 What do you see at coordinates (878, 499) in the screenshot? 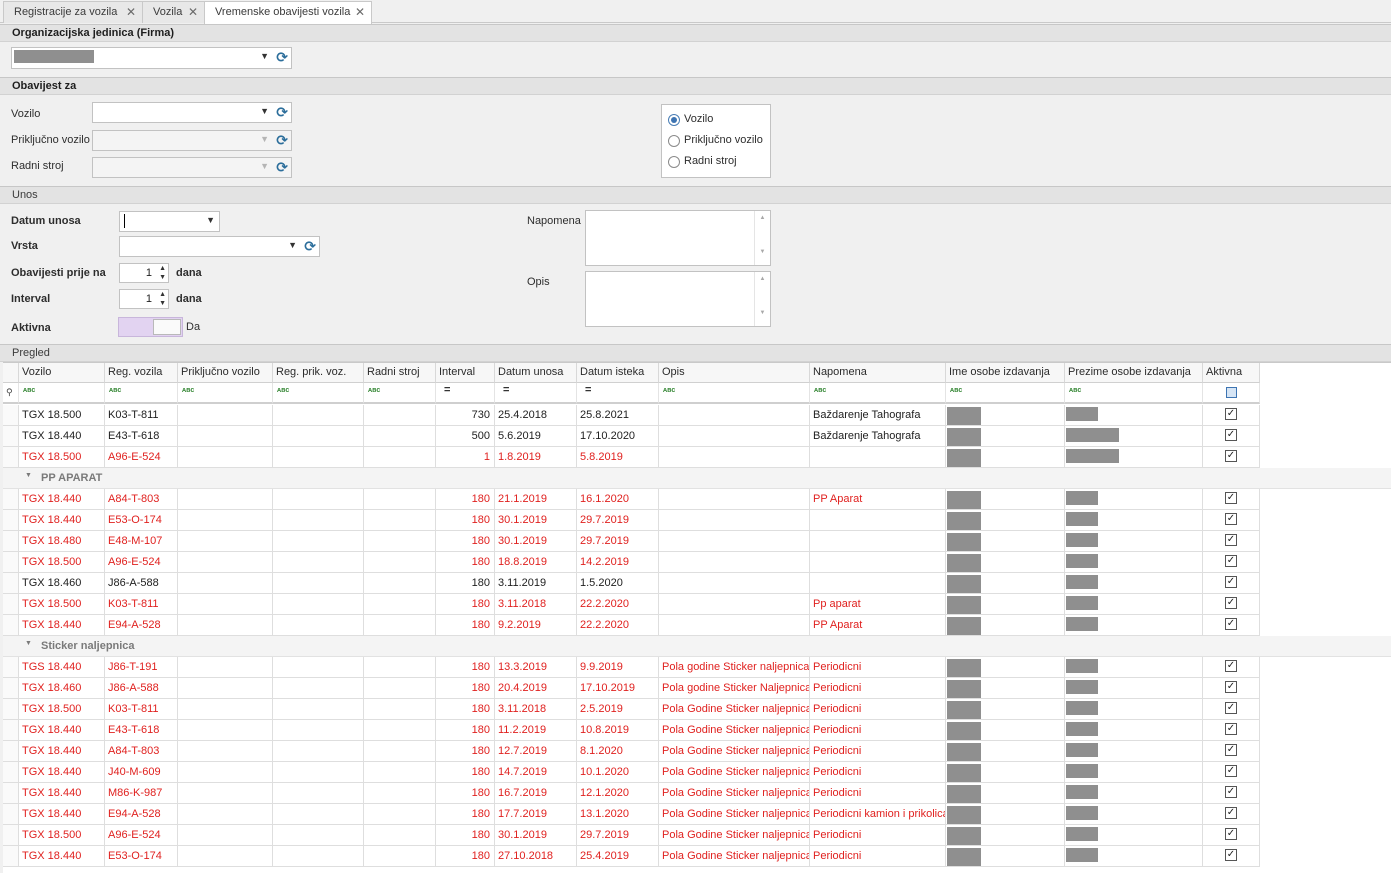
I see `note-cell: PP Aparat` at bounding box center [878, 499].